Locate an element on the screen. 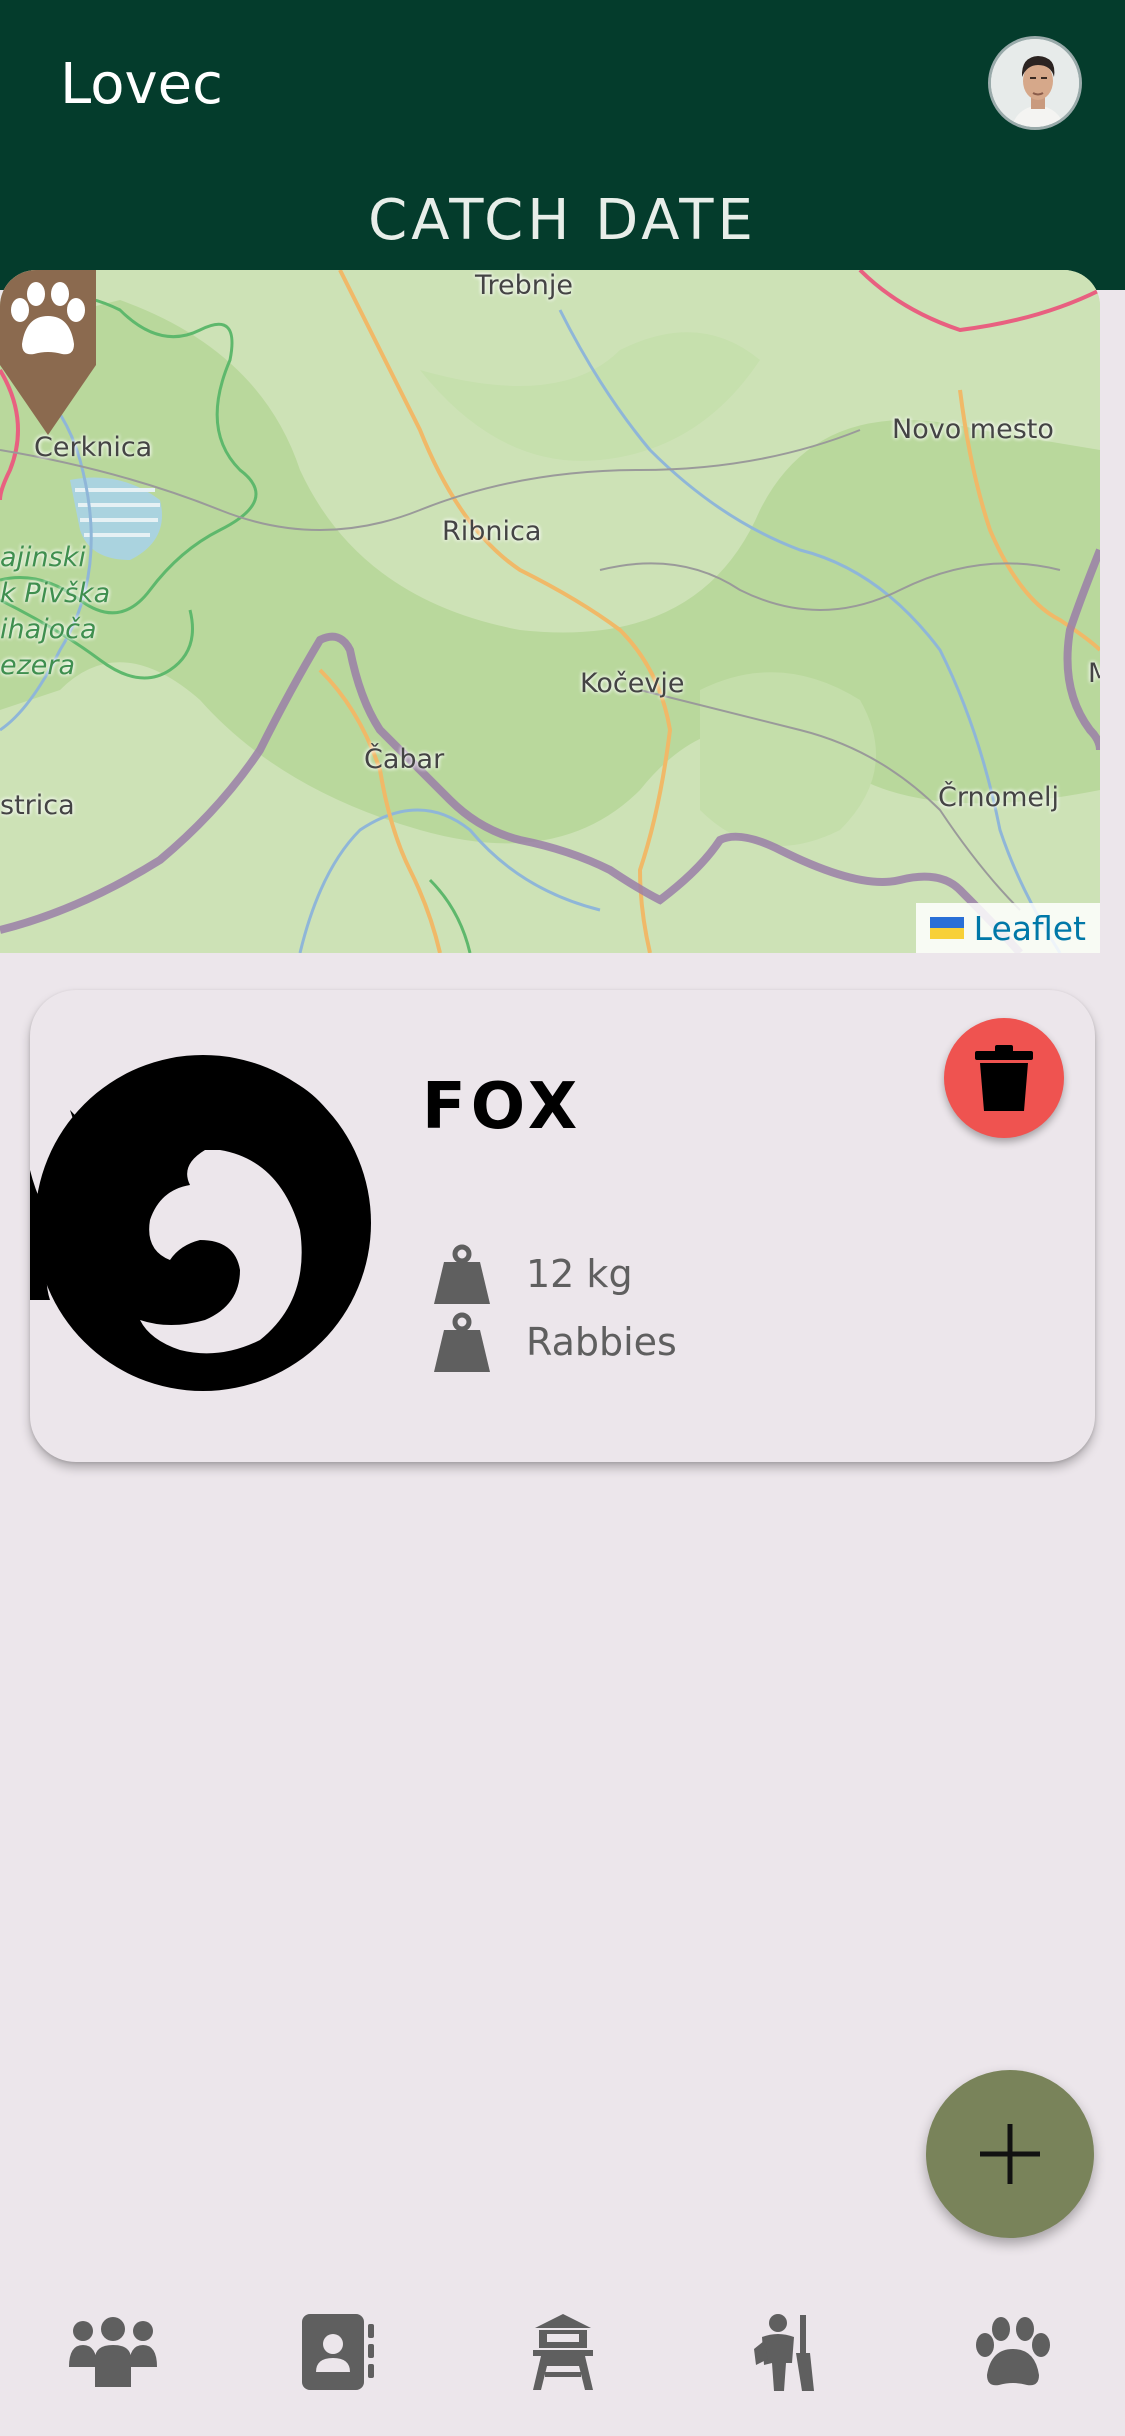  map-label: Trebnje is located at coordinates (524, 285).